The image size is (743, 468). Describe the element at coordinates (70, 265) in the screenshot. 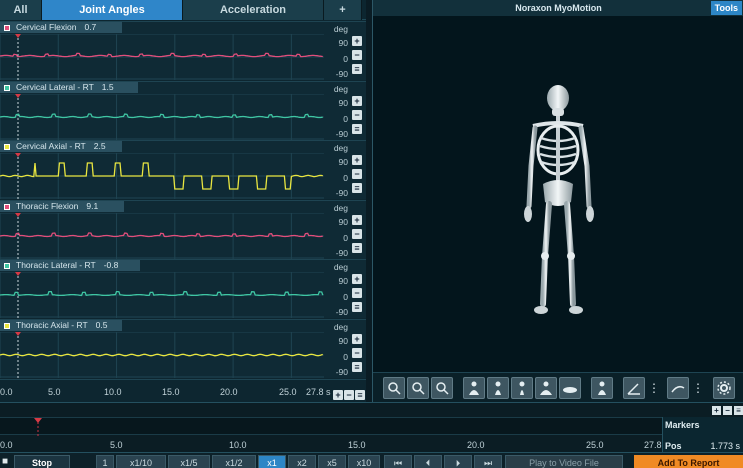

I see `graph-header: Thoracic Lateral - RT -0.8` at that location.